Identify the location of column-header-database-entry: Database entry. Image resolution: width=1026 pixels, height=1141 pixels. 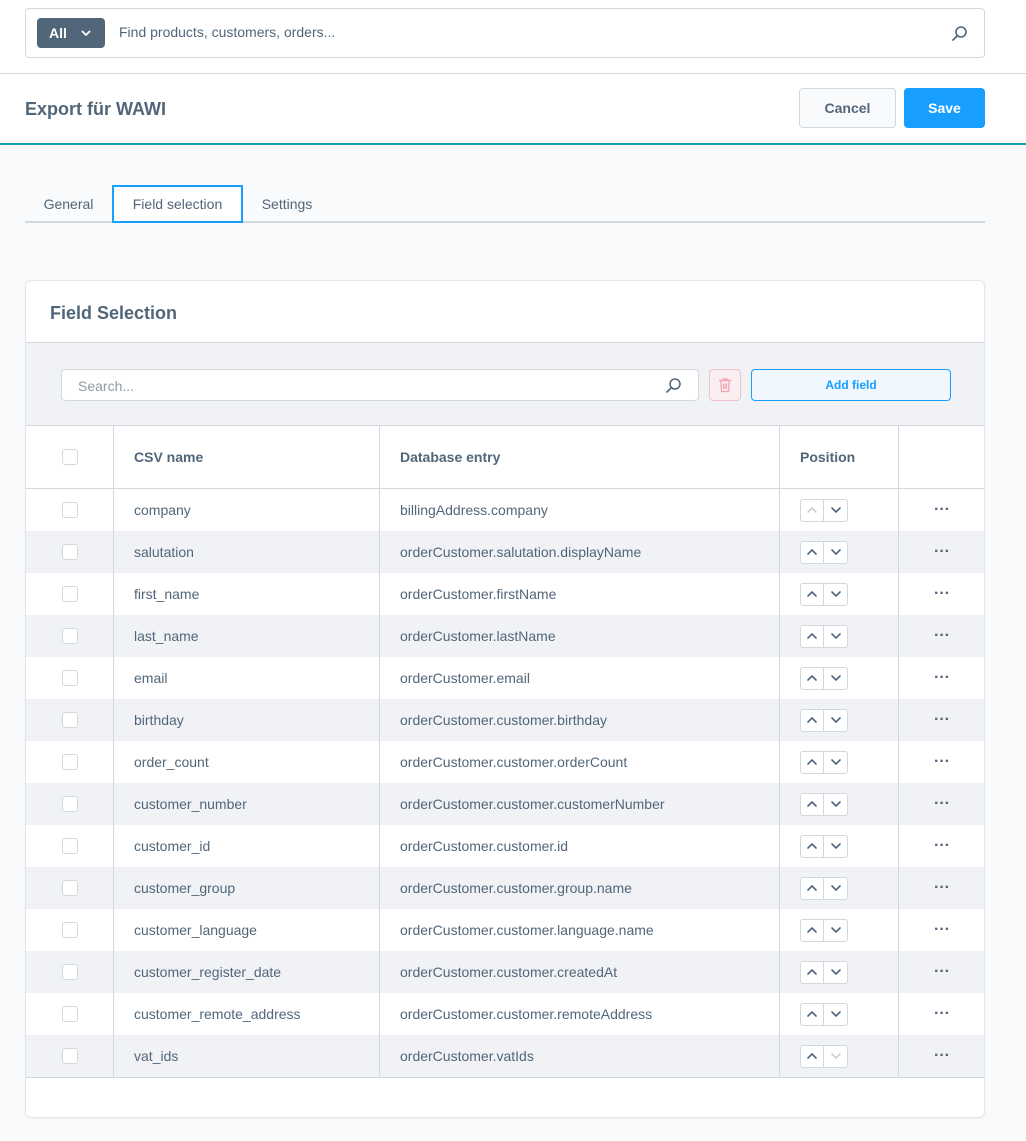
(450, 457).